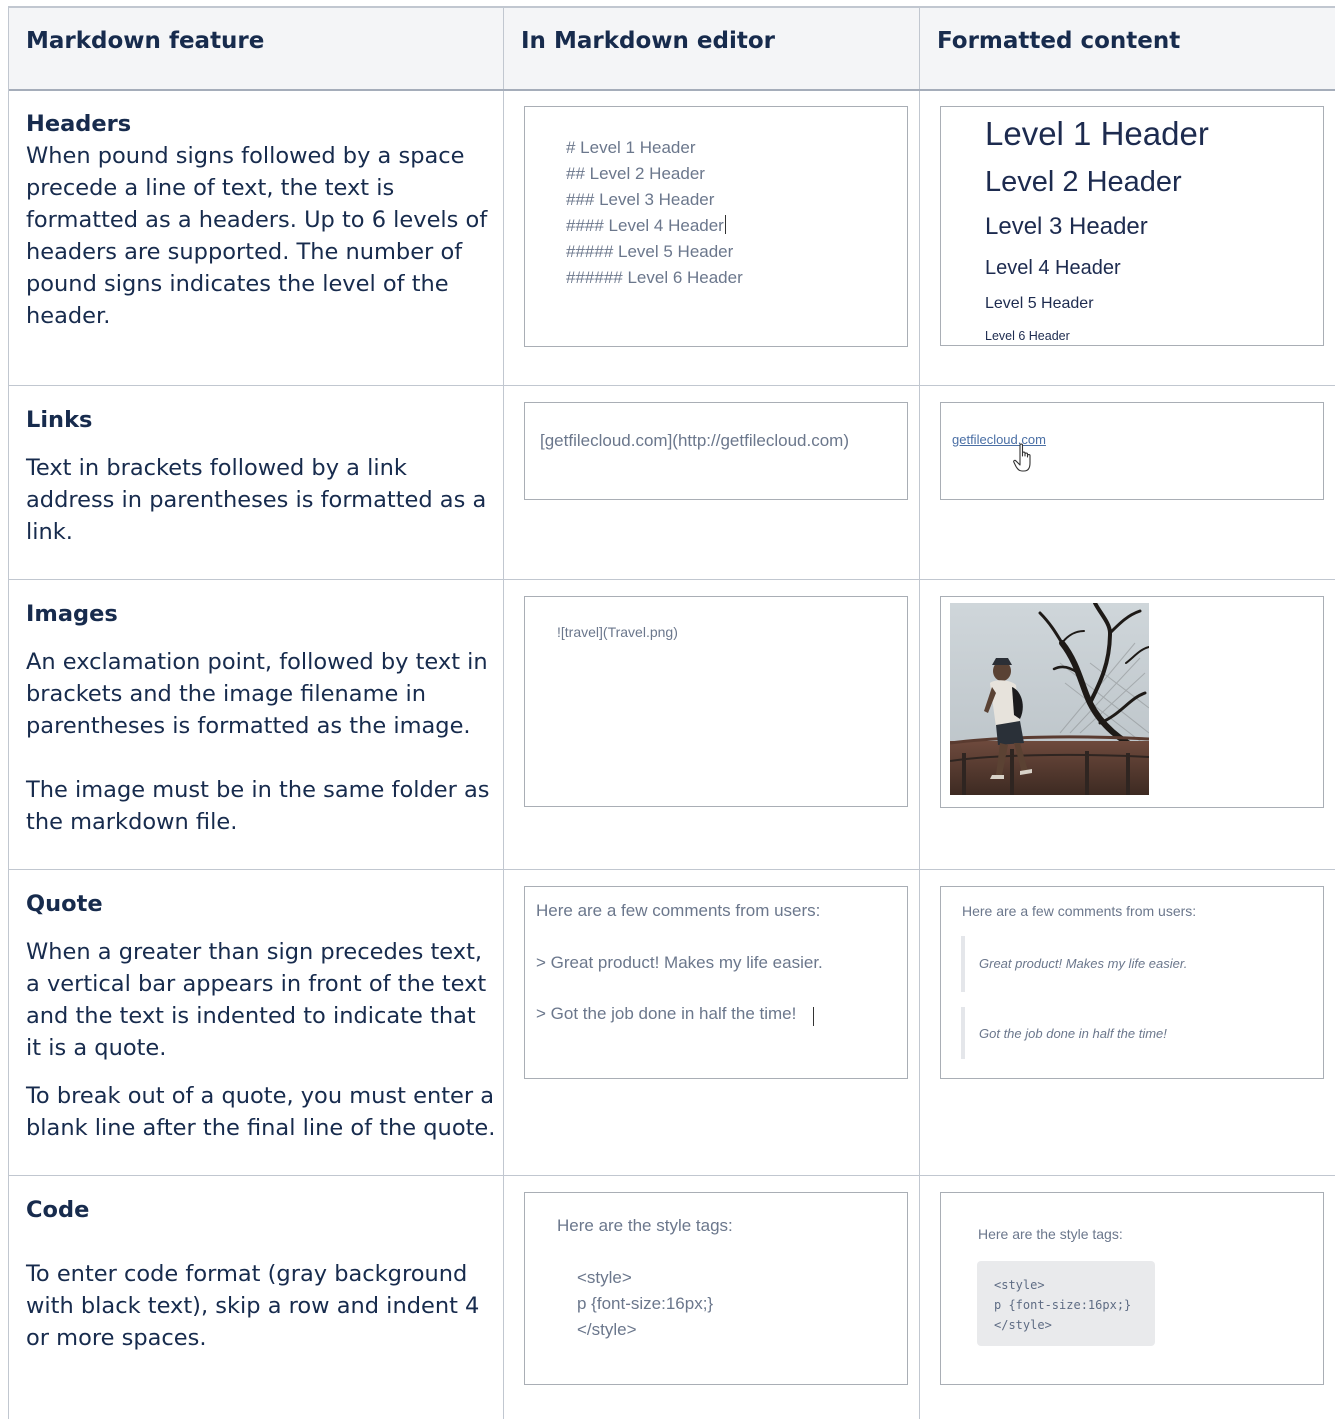 This screenshot has height=1419, width=1335. I want to click on formatted-preview-images, so click(1132, 702).